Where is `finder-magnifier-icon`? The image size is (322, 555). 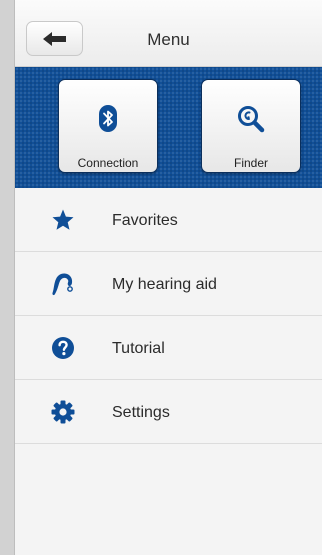 finder-magnifier-icon is located at coordinates (251, 119).